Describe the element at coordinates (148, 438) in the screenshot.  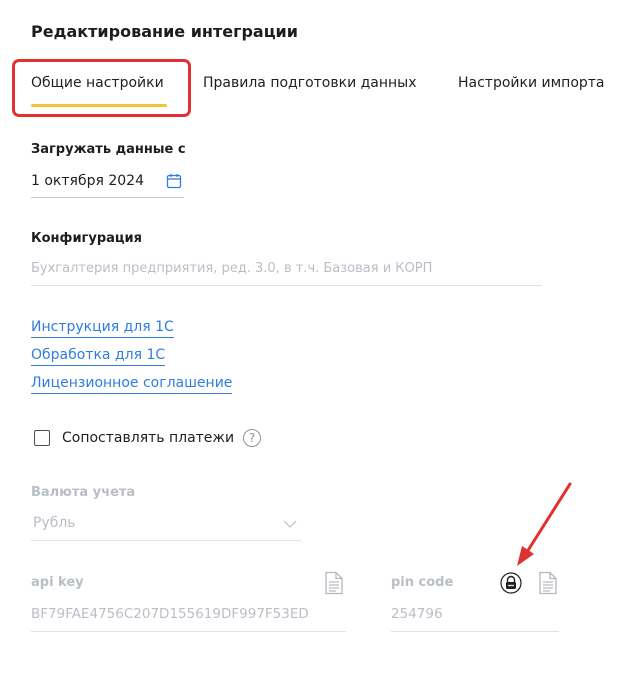
I see `match-payments-label: Сопоставлять платежи` at that location.